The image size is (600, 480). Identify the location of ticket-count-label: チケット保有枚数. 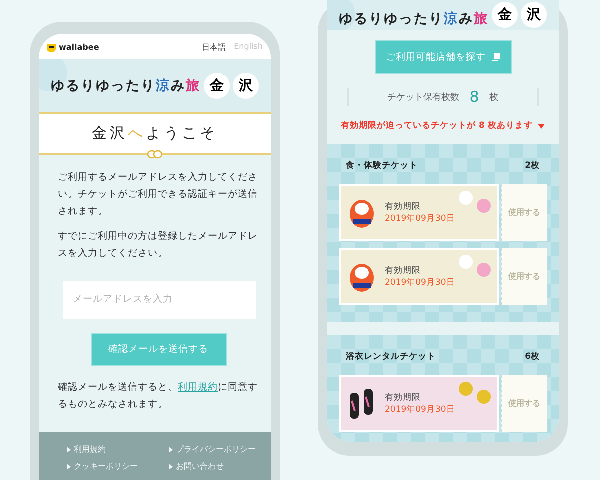
(424, 98).